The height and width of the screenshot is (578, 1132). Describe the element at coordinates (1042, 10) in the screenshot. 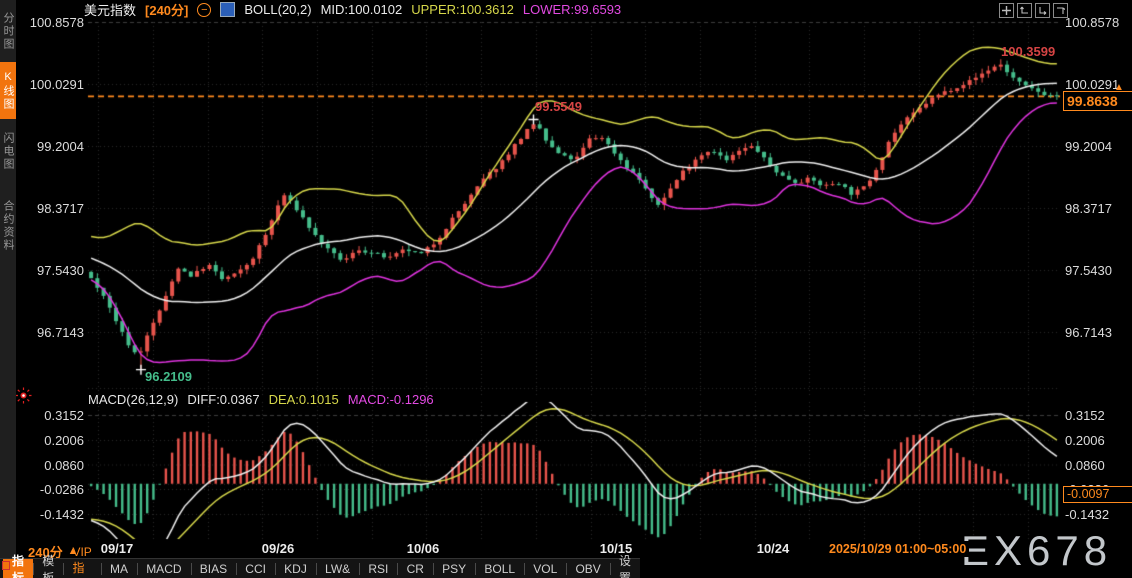

I see `axis-scale-bottom-icon` at that location.